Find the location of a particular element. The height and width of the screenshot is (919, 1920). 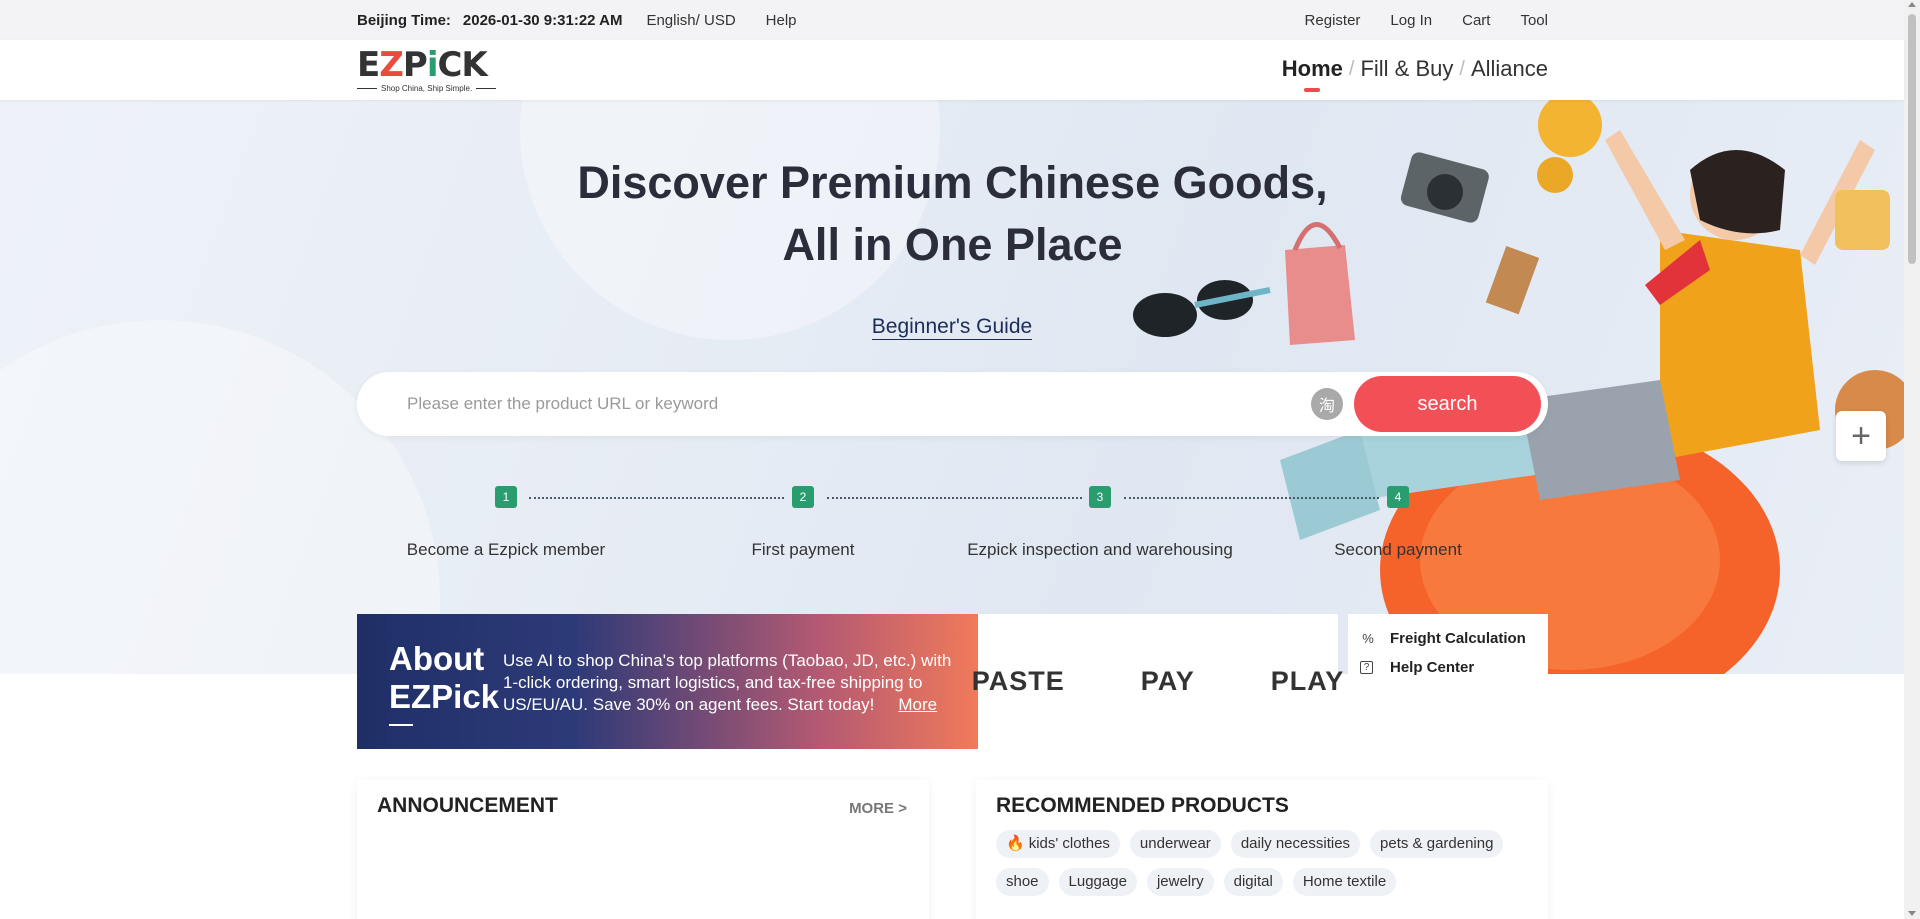

nav-fill-and-buy: Fill & Buy is located at coordinates (1406, 69).